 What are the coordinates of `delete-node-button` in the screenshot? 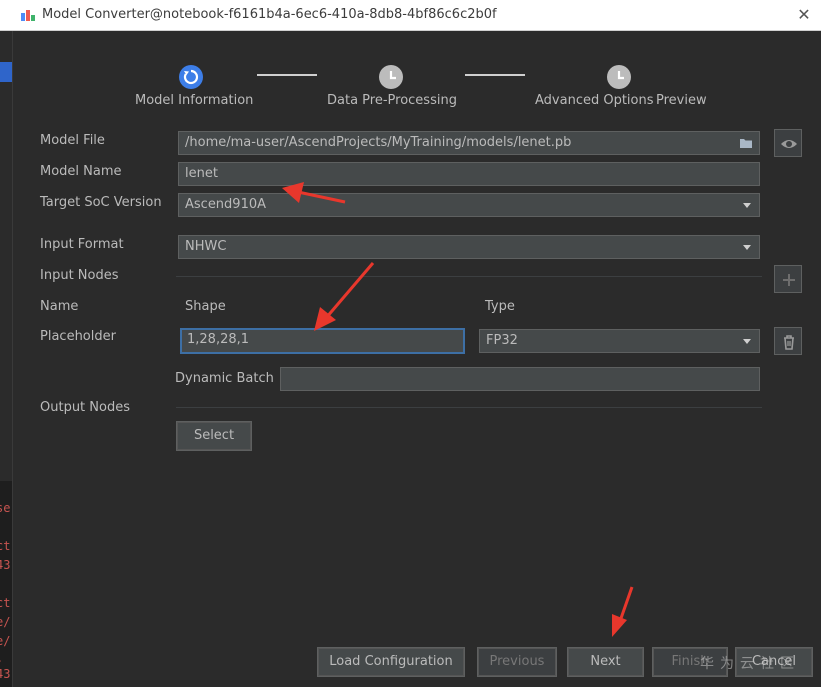 It's located at (788, 341).